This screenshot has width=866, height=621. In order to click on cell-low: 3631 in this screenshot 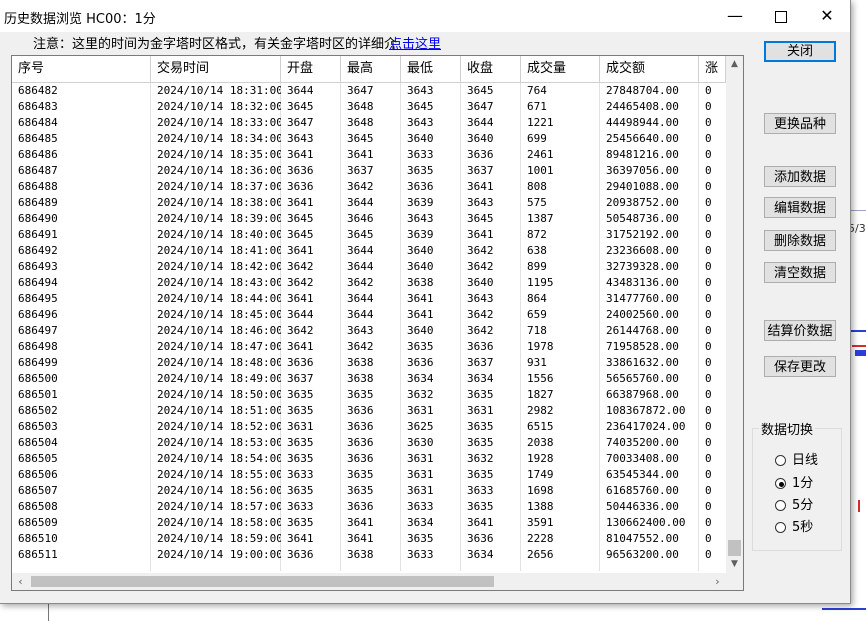, I will do `click(420, 474)`.